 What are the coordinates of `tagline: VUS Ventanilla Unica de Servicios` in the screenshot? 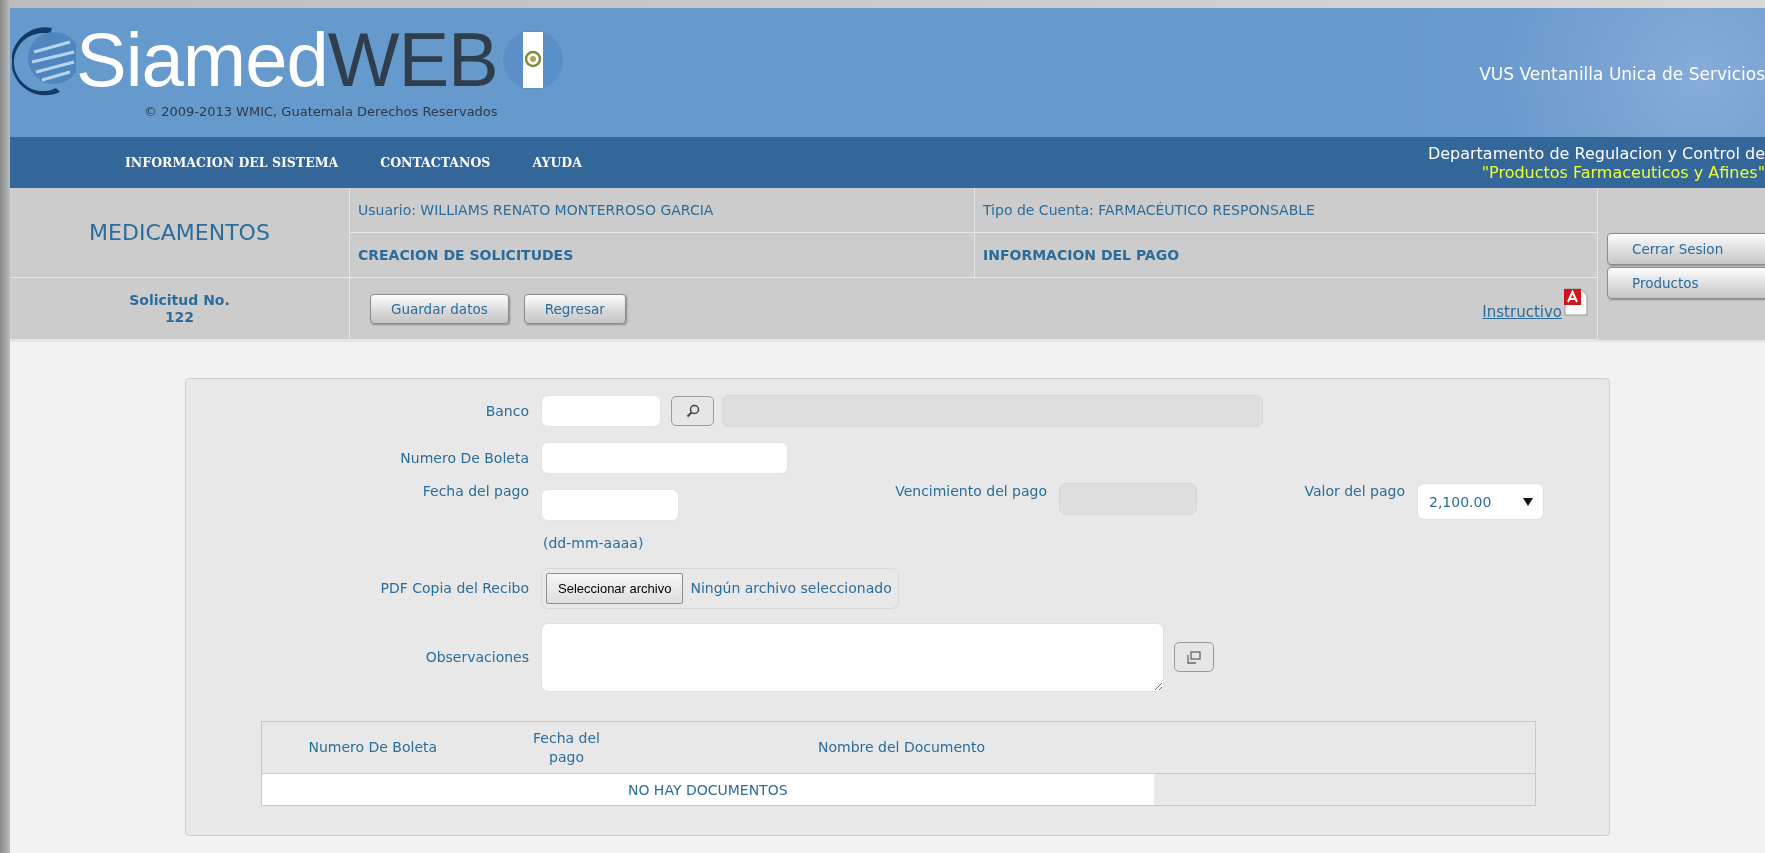 It's located at (1622, 75).